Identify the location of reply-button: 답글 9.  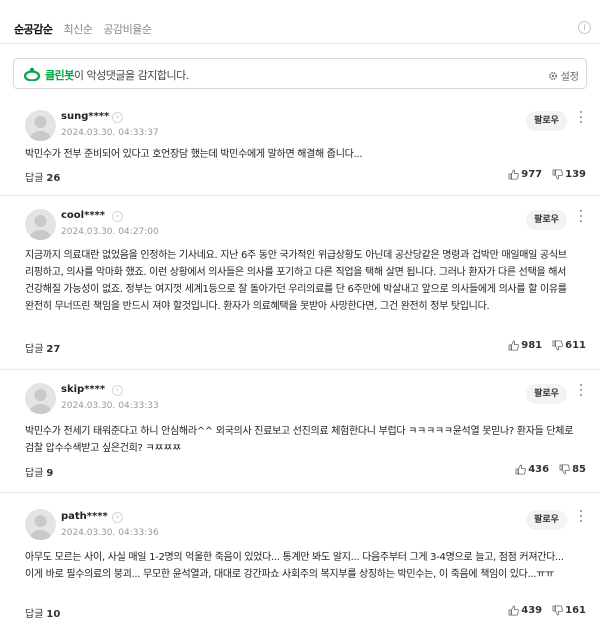
(39, 471).